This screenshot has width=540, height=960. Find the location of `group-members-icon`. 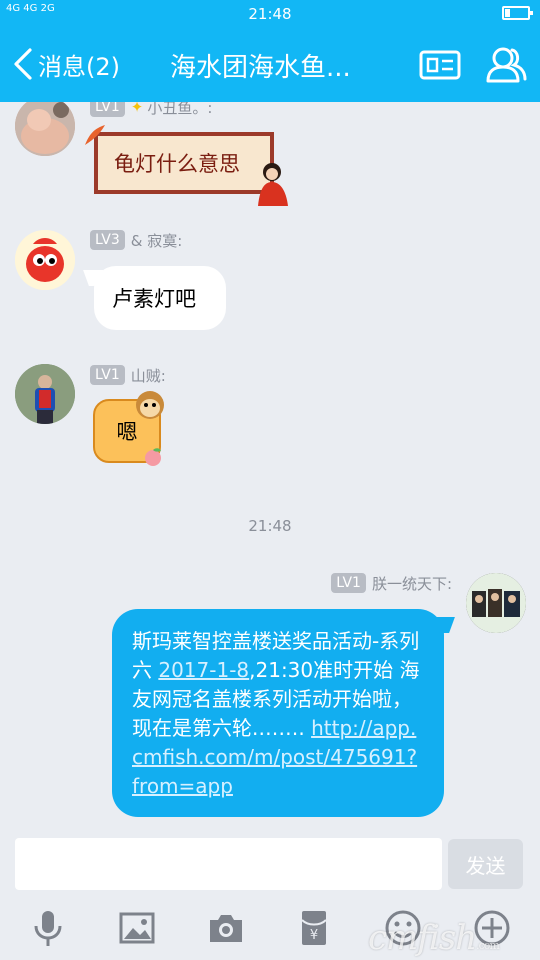

group-members-icon is located at coordinates (506, 65).